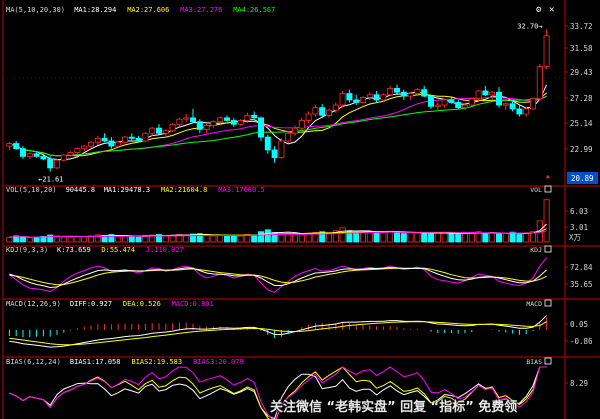 This screenshot has height=419, width=600. Describe the element at coordinates (118, 250) in the screenshot. I see `series-legend: D:55.474` at that location.